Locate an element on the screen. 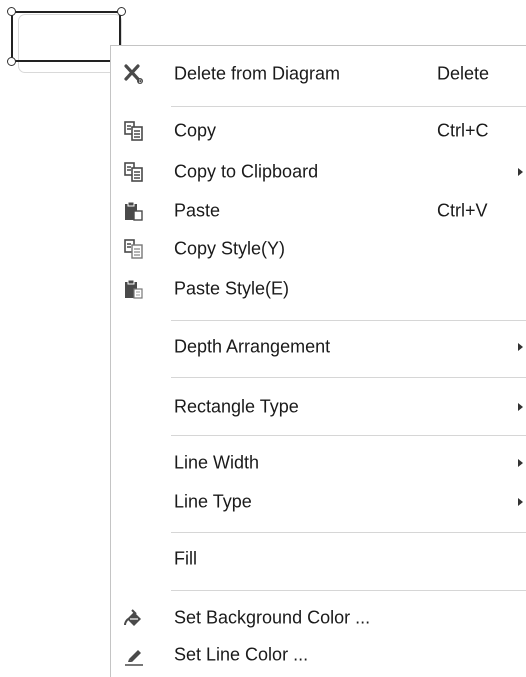 This screenshot has height=677, width=526. menu-item-label: Rectangle Type is located at coordinates (236, 406).